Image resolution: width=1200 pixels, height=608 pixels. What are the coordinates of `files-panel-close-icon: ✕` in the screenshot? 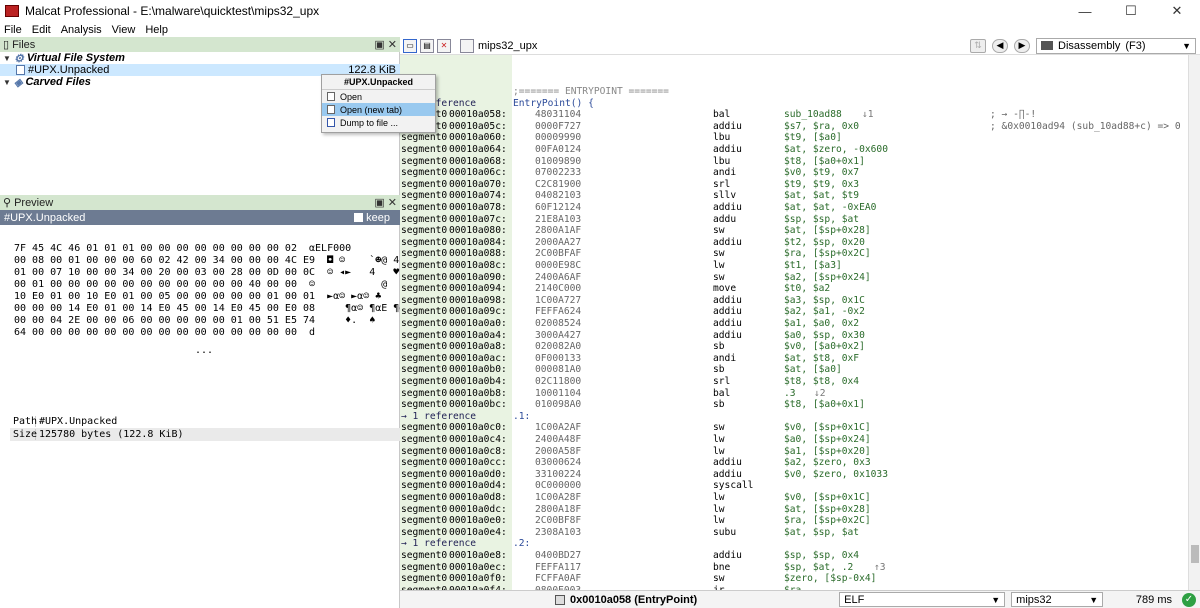 It's located at (392, 44).